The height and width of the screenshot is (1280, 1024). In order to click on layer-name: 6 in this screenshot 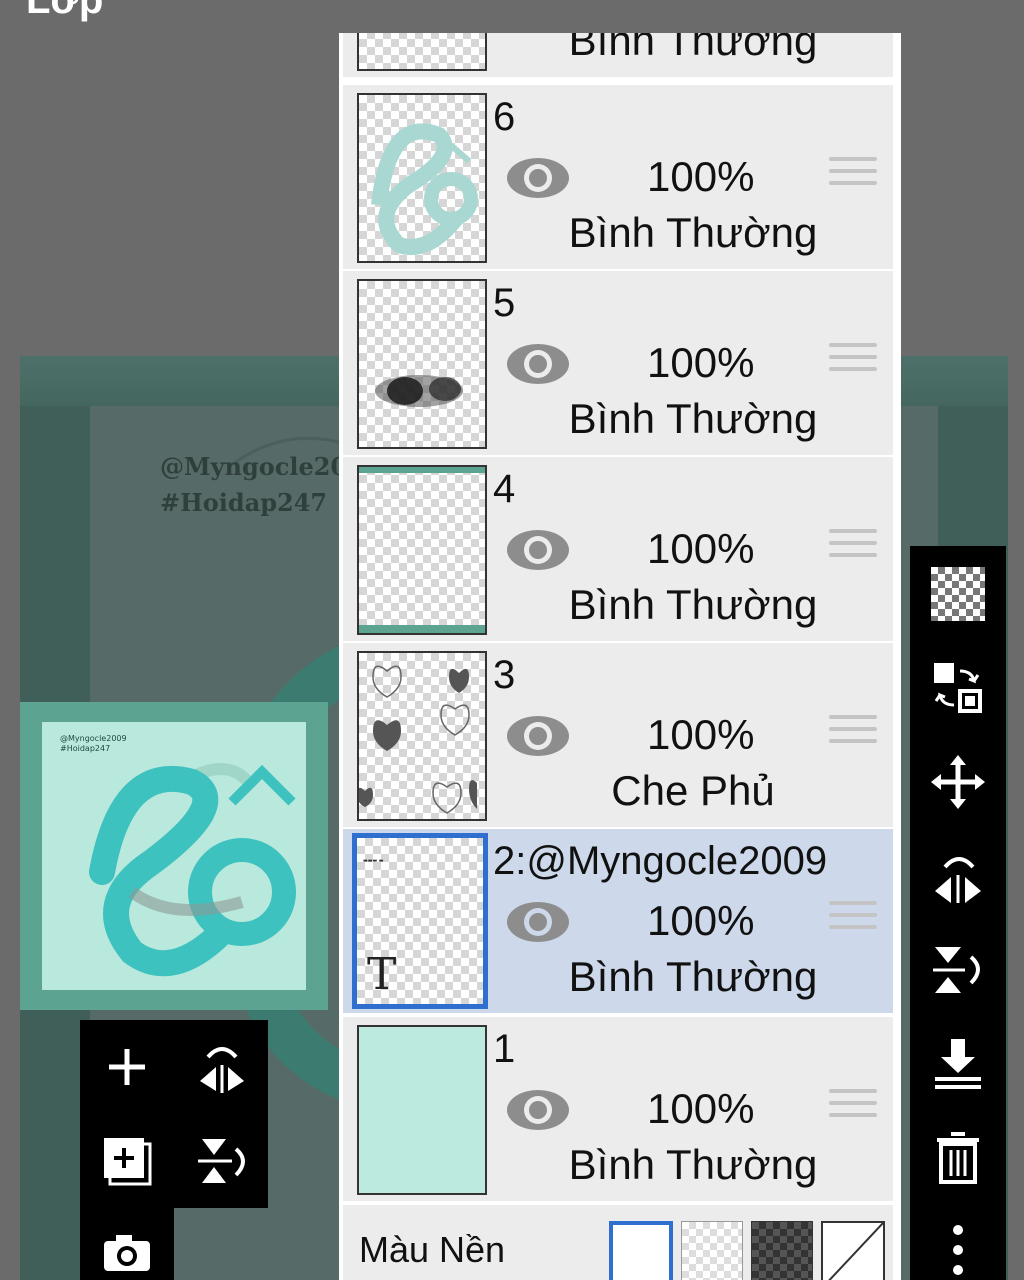, I will do `click(504, 117)`.